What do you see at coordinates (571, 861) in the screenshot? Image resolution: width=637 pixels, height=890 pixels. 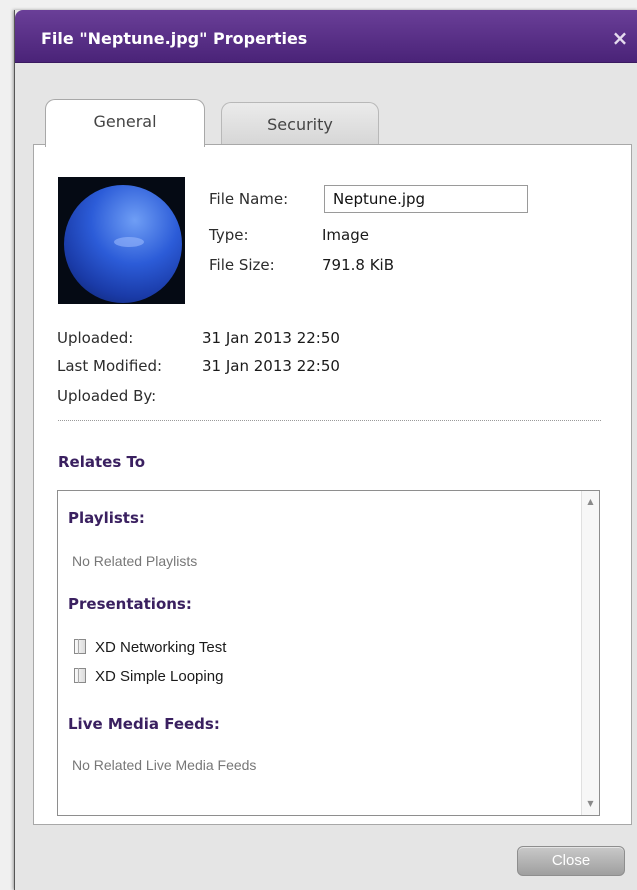 I see `close-button: Close` at bounding box center [571, 861].